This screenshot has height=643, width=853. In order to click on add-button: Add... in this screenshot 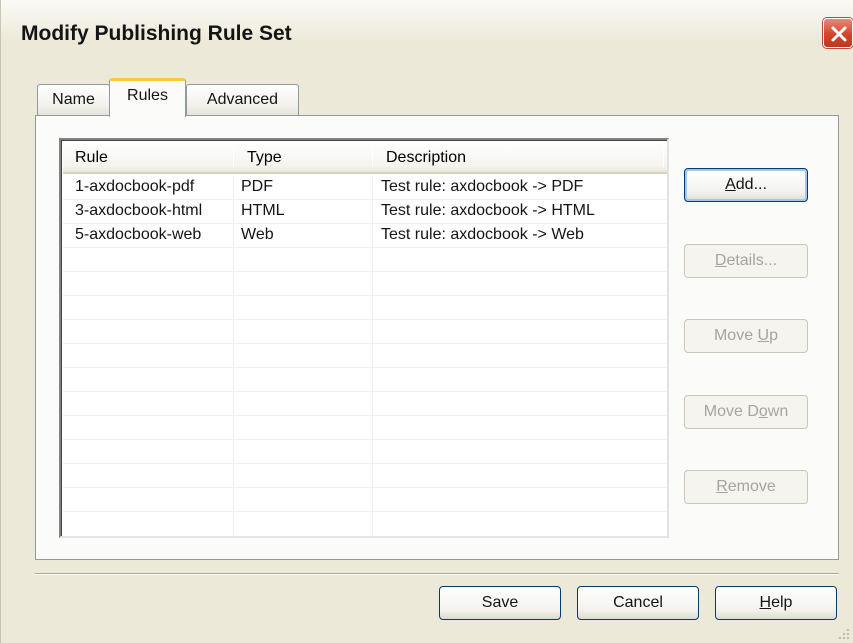, I will do `click(746, 185)`.